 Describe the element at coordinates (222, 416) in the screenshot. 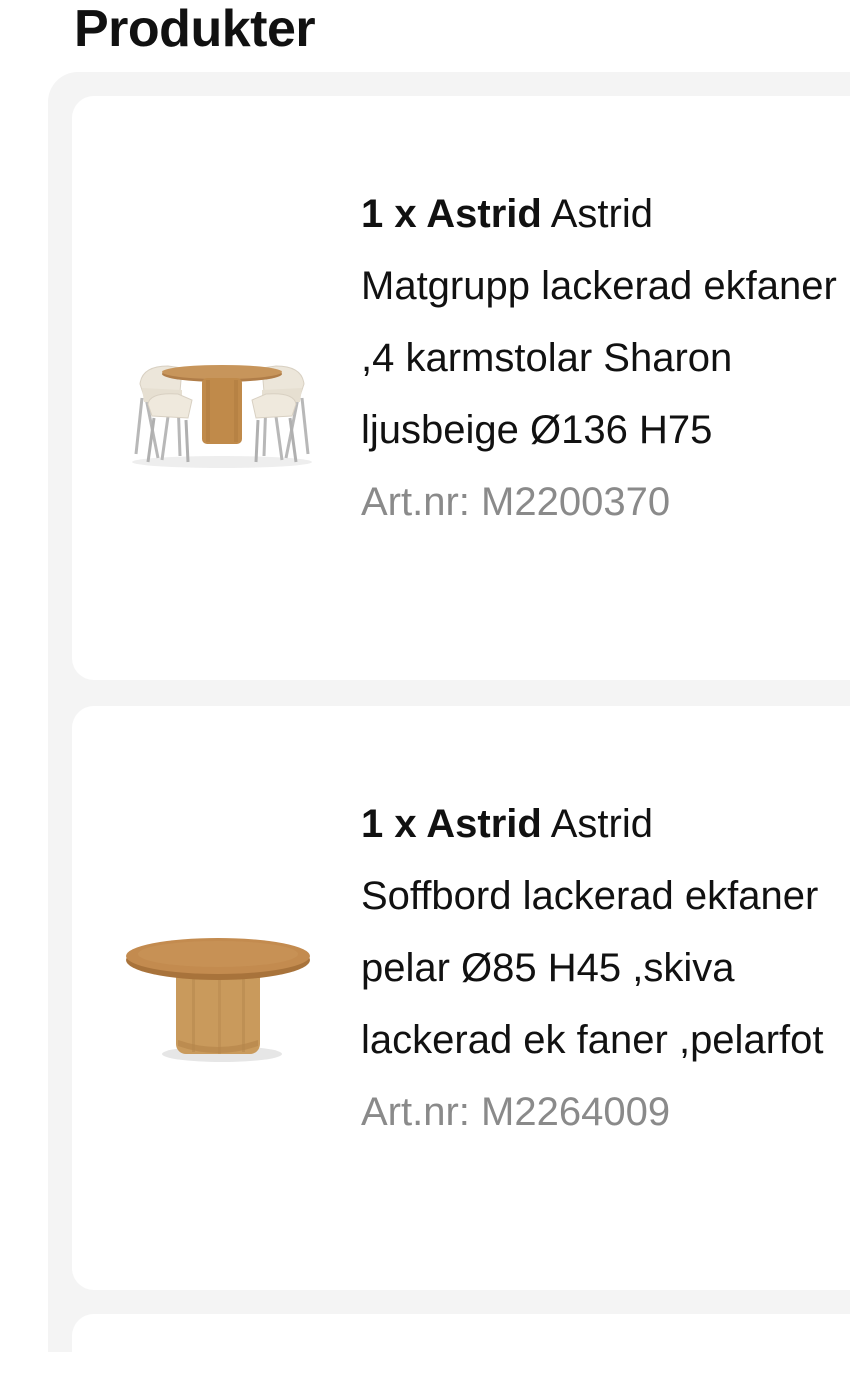

I see `dining-set-image` at that location.